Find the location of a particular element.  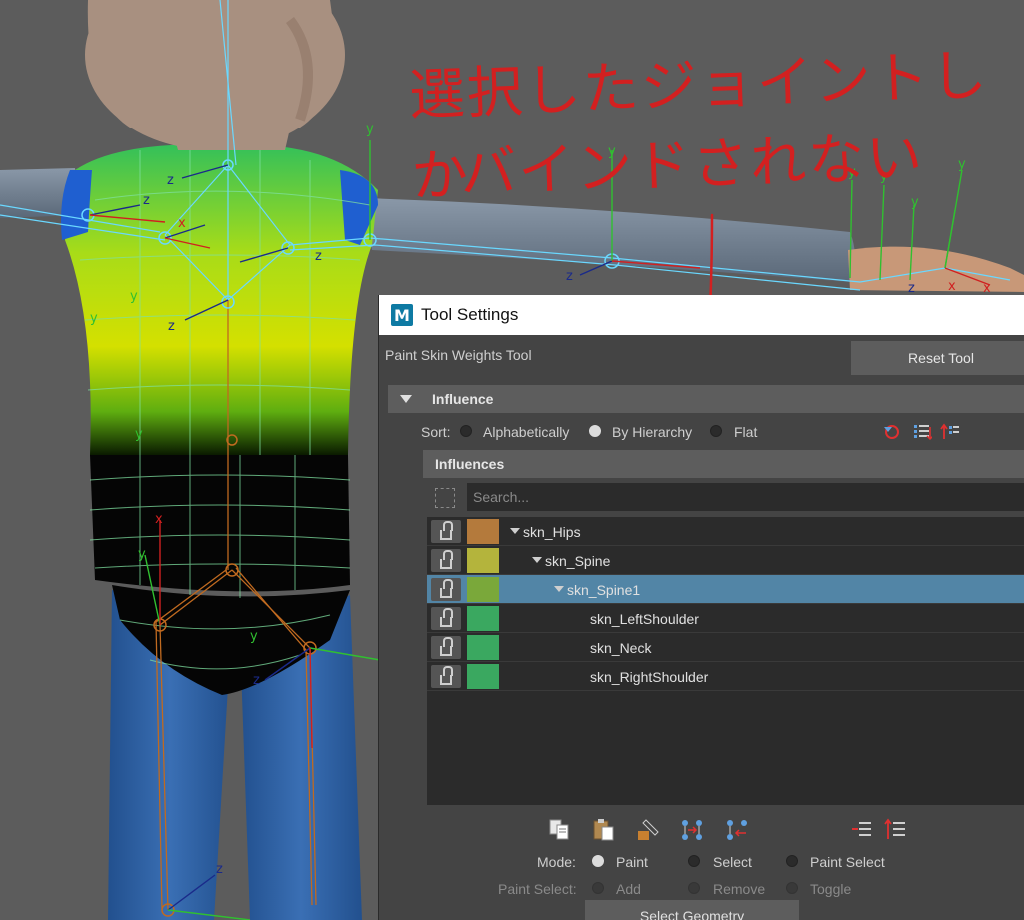

mode-paint-radio is located at coordinates (598, 861).